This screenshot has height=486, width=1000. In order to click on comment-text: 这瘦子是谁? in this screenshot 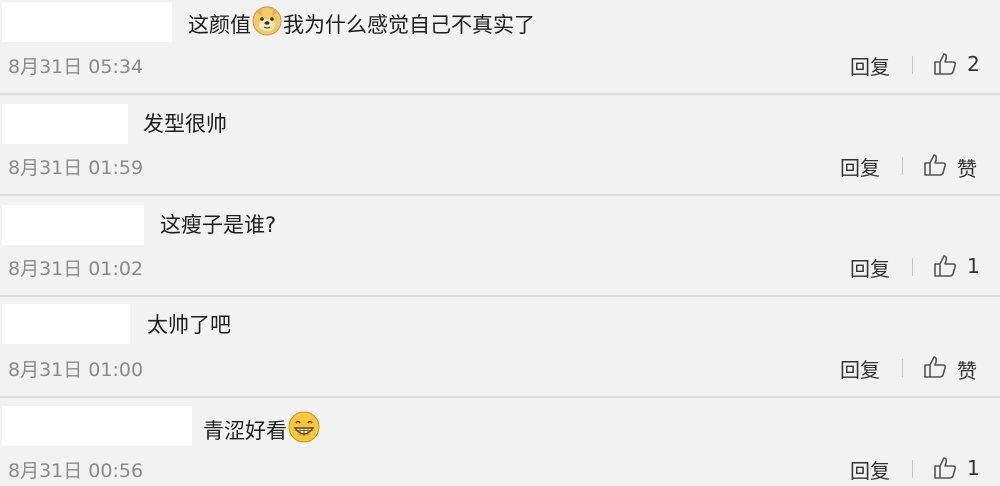, I will do `click(218, 225)`.